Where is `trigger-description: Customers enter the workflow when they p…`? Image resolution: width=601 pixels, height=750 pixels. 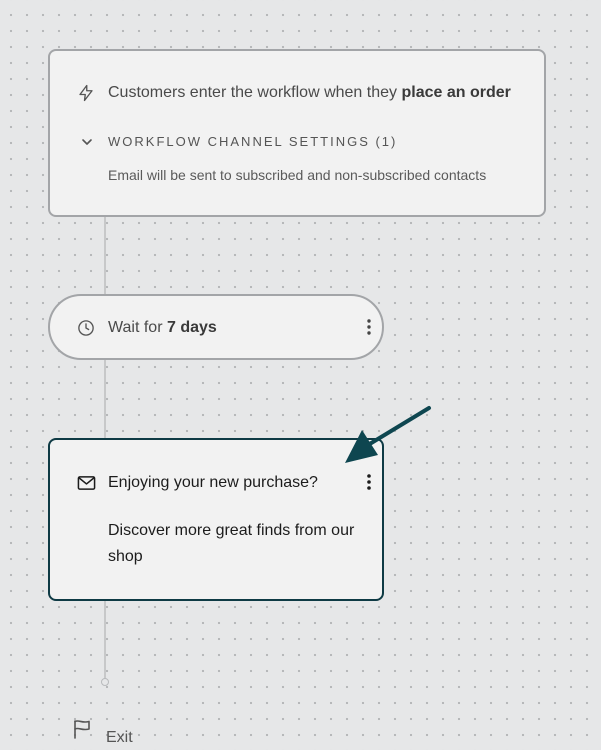
trigger-description: Customers enter the workflow when they p… is located at coordinates (309, 93).